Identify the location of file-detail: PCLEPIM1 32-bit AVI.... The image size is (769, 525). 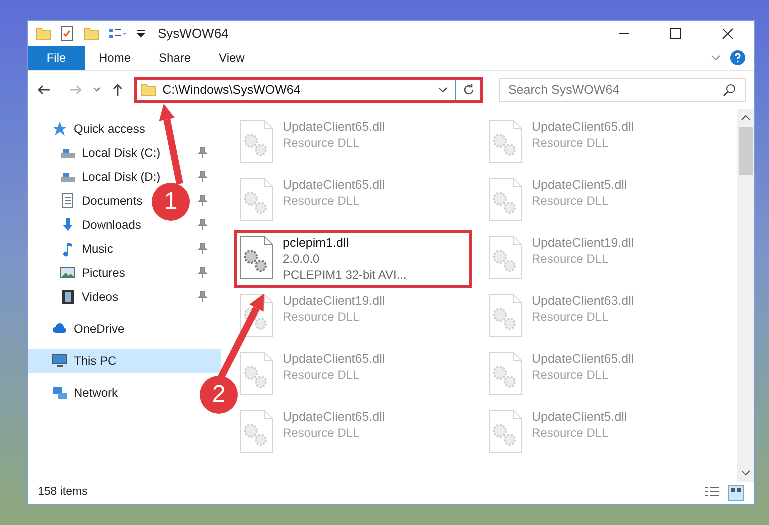
(345, 275).